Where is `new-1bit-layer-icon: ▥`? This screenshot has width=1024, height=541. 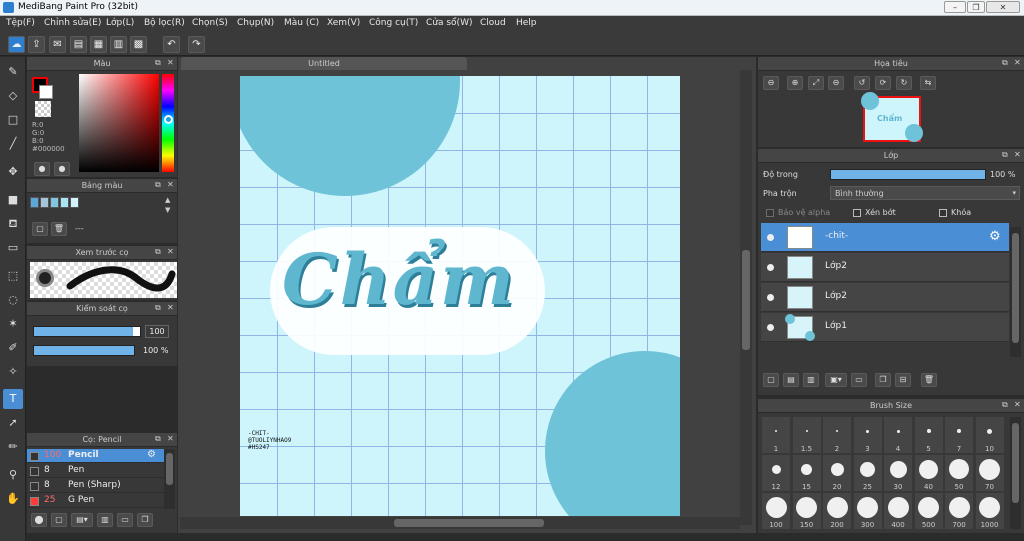
new-1bit-layer-icon: ▥ is located at coordinates (811, 380).